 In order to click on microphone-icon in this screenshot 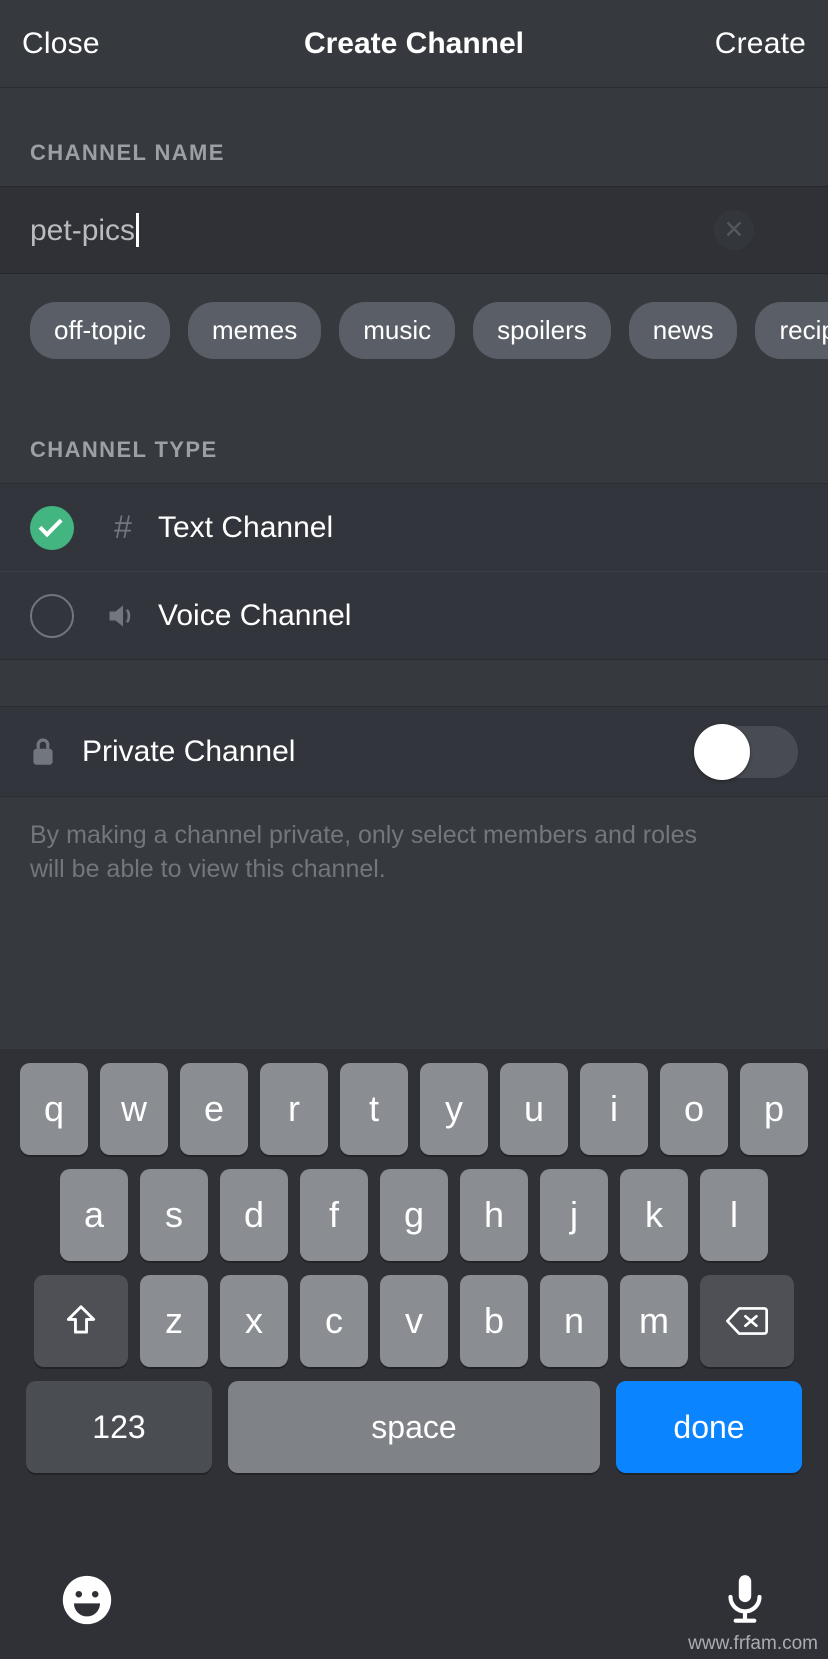, I will do `click(745, 1600)`.